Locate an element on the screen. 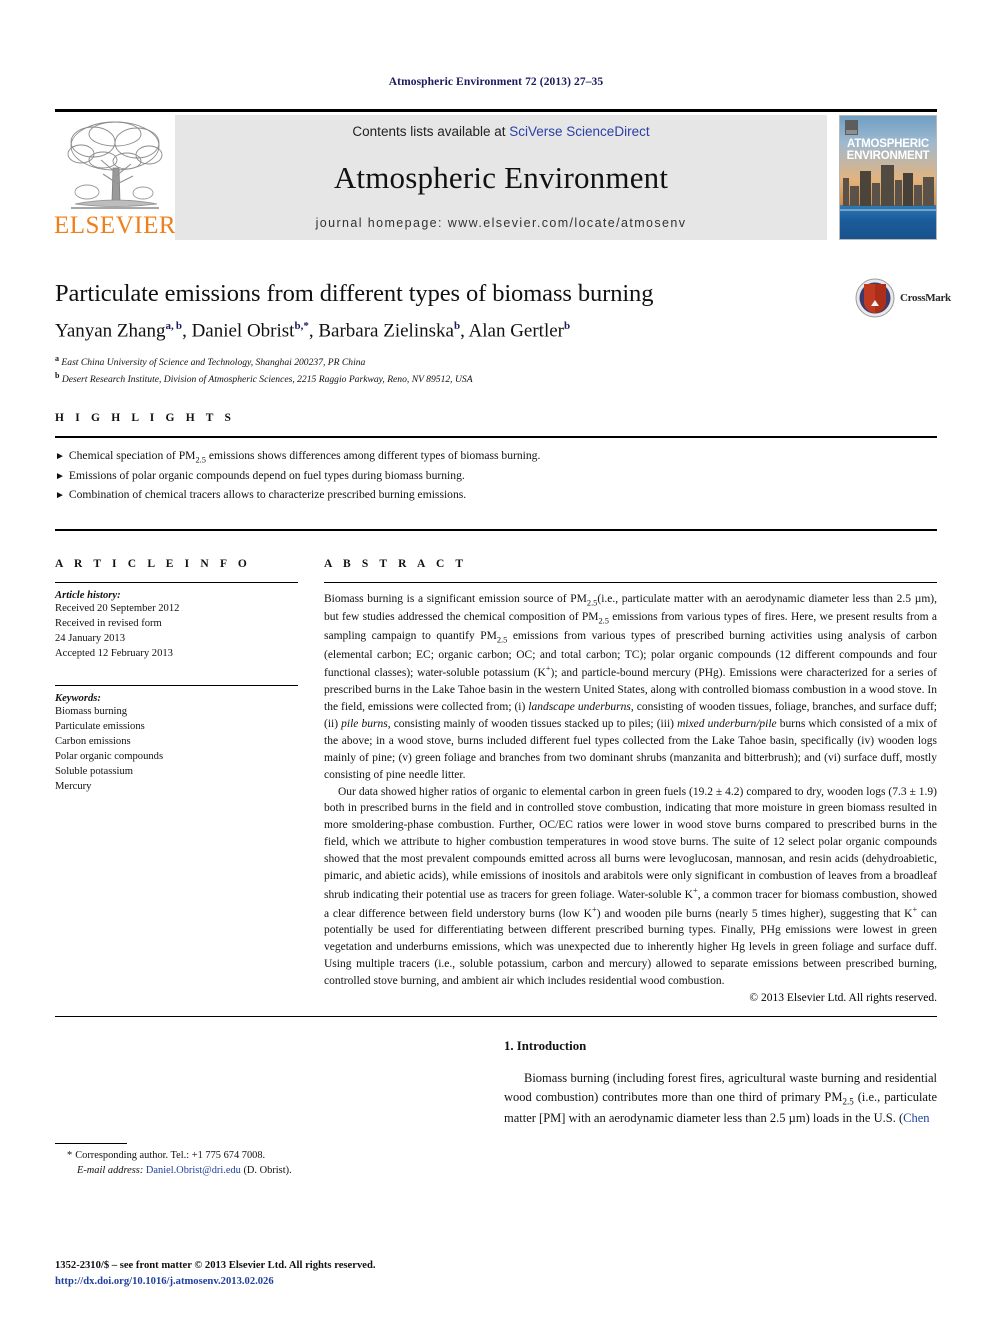  cover-title: ATMOSPHERIC ENVIRONMENT is located at coordinates (888, 150).